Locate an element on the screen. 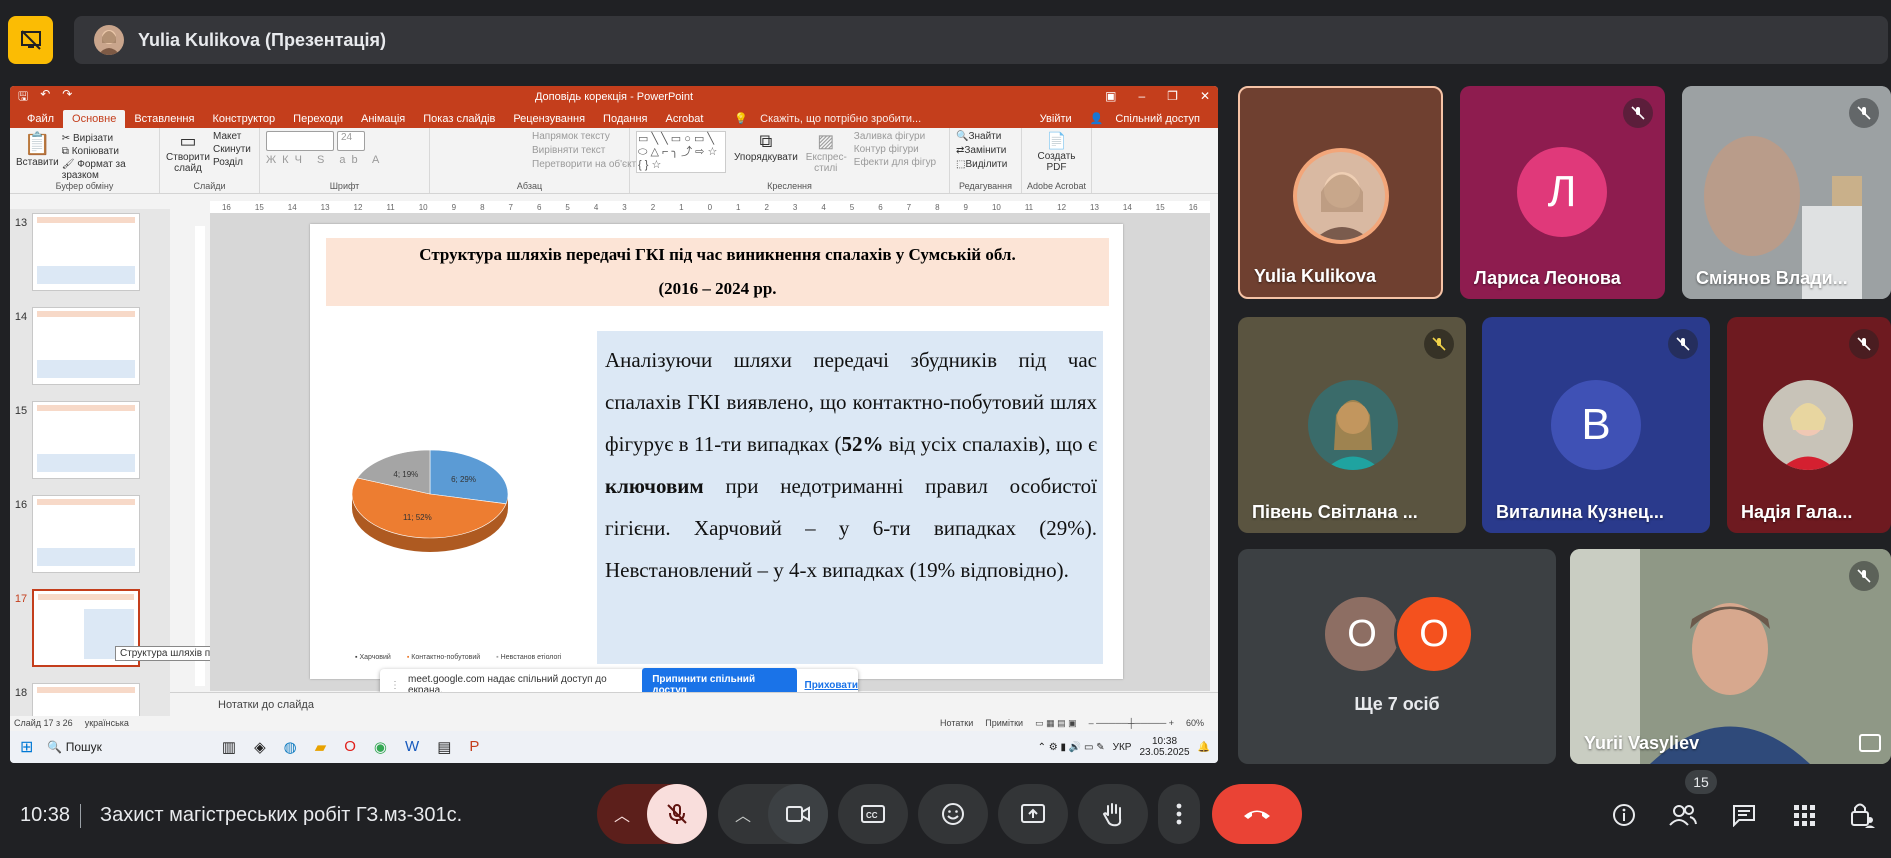 The image size is (1891, 858). select-button: ⬚Виділити is located at coordinates (985, 164).